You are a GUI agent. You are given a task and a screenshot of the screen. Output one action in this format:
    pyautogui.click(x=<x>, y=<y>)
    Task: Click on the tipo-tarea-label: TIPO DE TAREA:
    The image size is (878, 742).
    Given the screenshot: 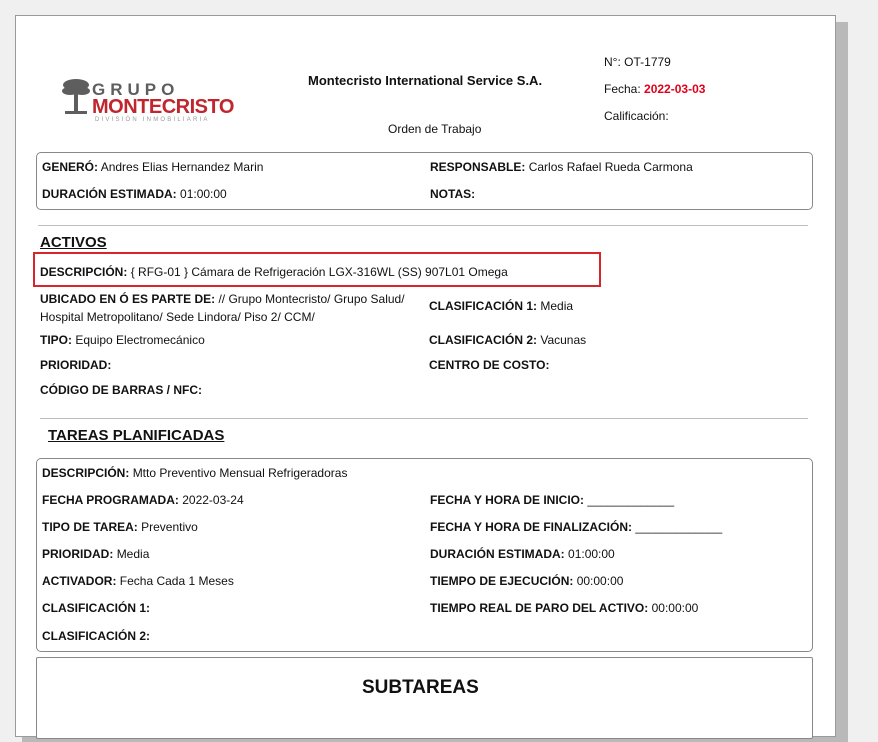 What is the action you would take?
    pyautogui.click(x=90, y=527)
    